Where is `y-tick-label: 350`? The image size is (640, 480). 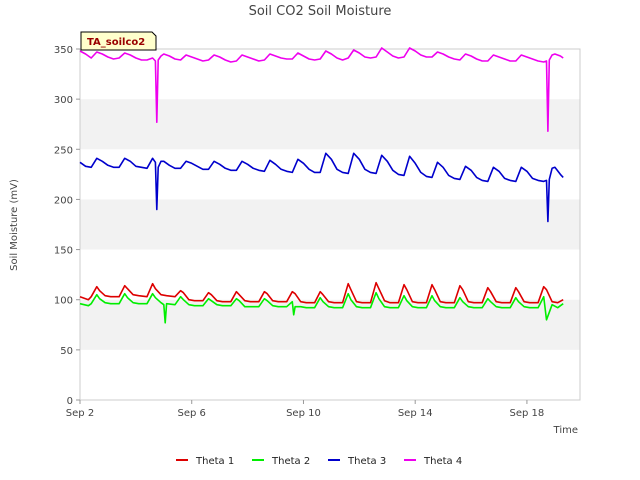
y-tick-label: 350 is located at coordinates (63, 50).